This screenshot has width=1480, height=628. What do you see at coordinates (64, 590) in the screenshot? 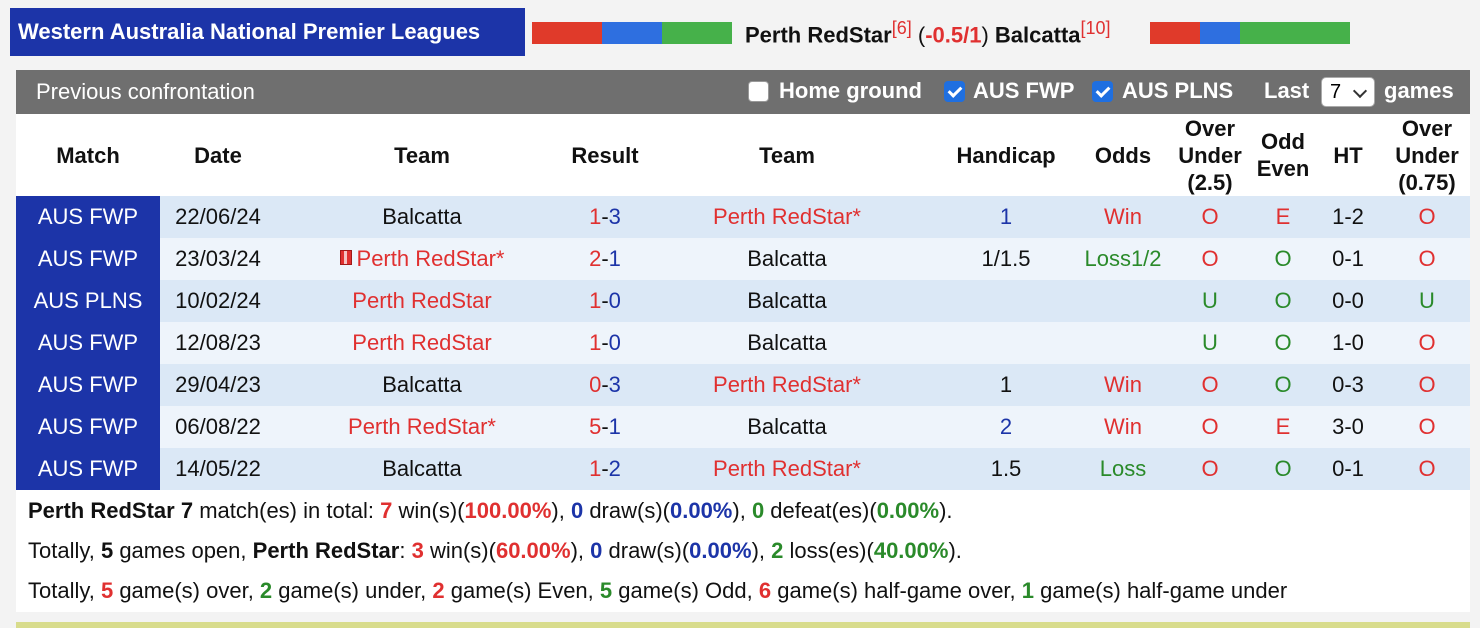
I see `summary-text: Totally,` at bounding box center [64, 590].